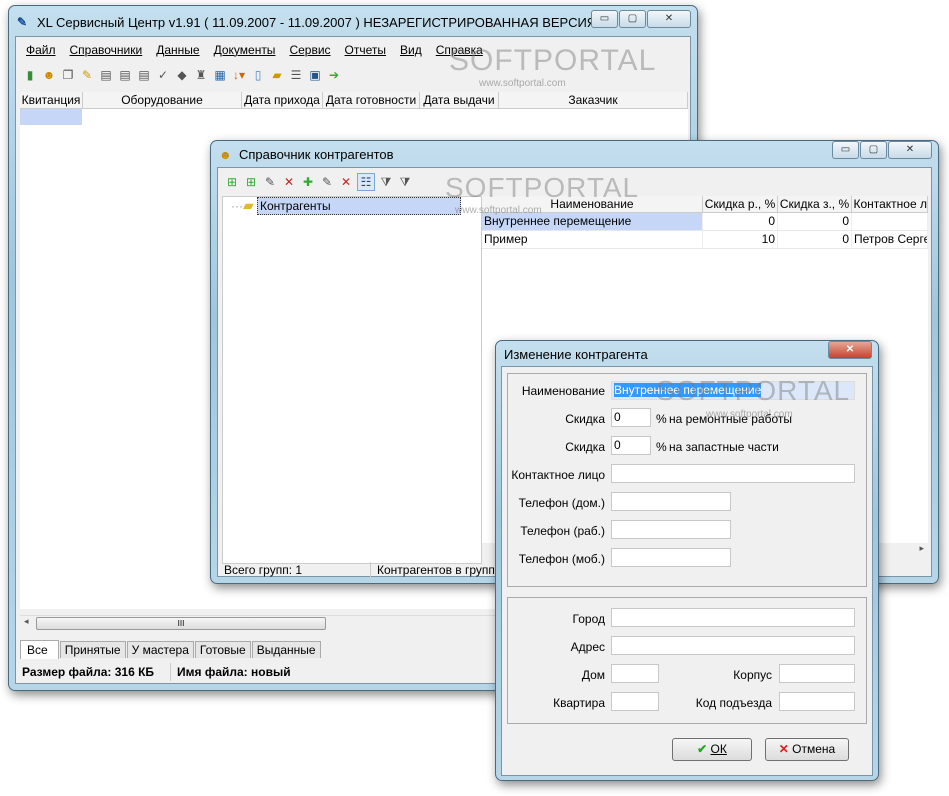  I want to click on filter-icon: ⧩, so click(386, 182).